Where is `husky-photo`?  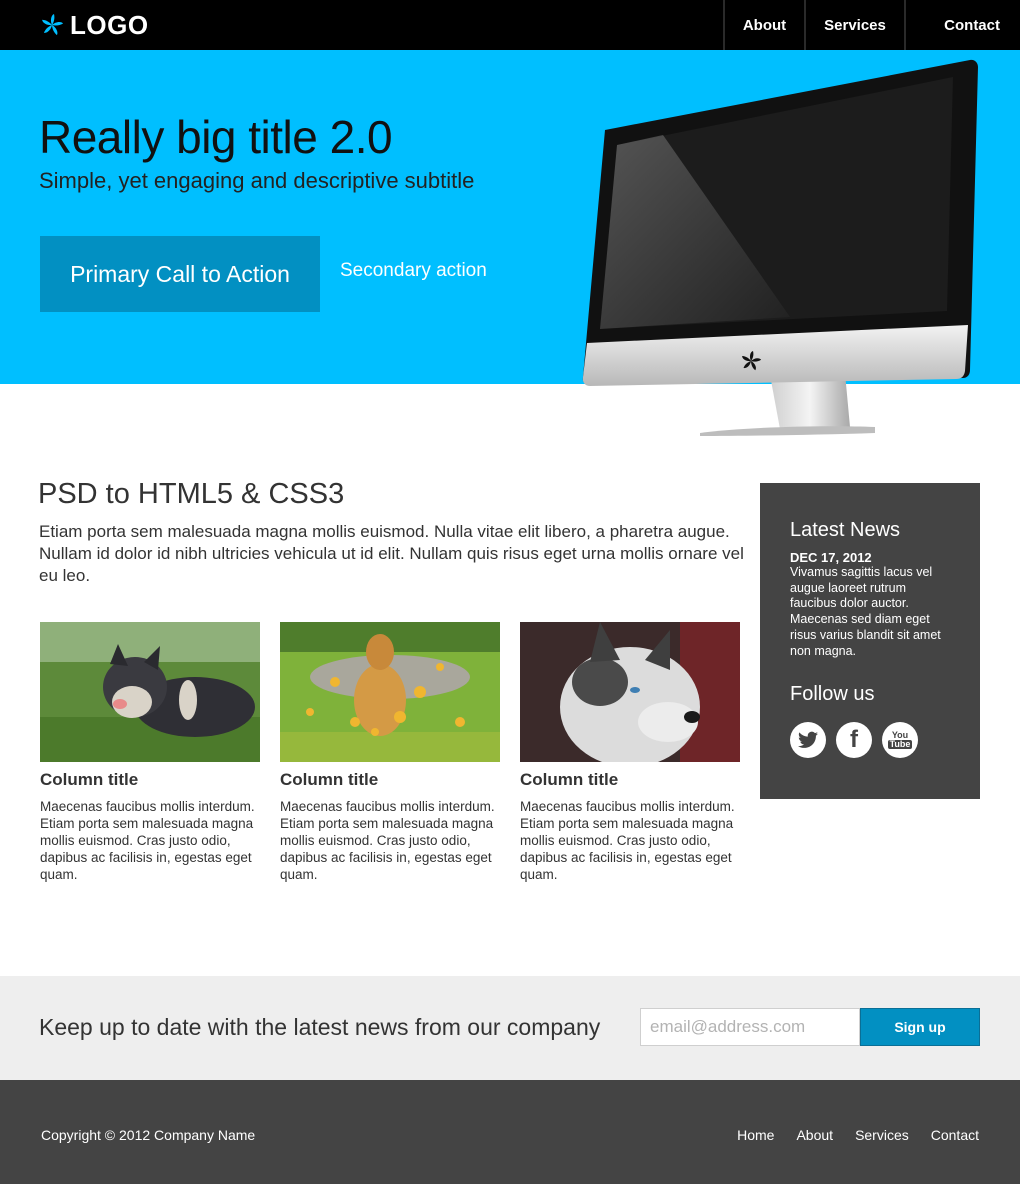 husky-photo is located at coordinates (630, 692).